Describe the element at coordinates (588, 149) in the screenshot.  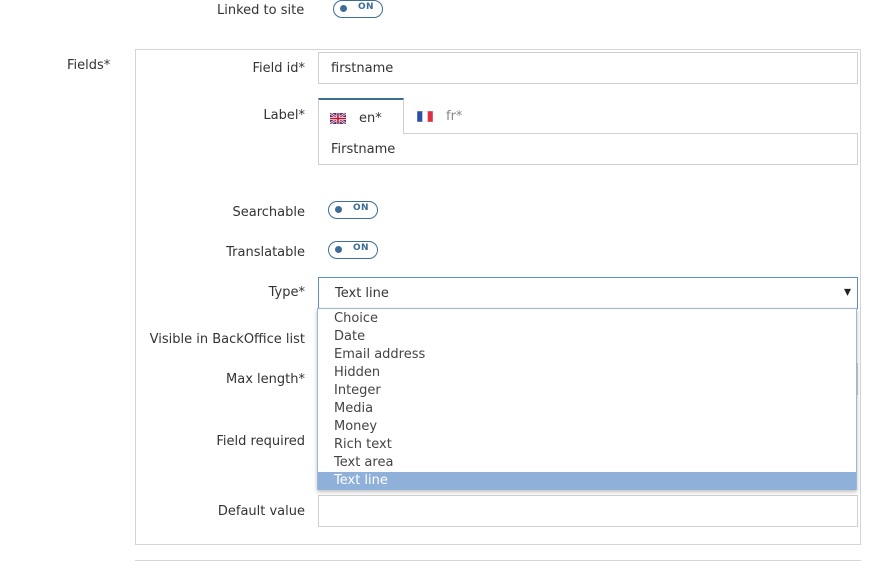
I see `label-input: Firstname` at that location.